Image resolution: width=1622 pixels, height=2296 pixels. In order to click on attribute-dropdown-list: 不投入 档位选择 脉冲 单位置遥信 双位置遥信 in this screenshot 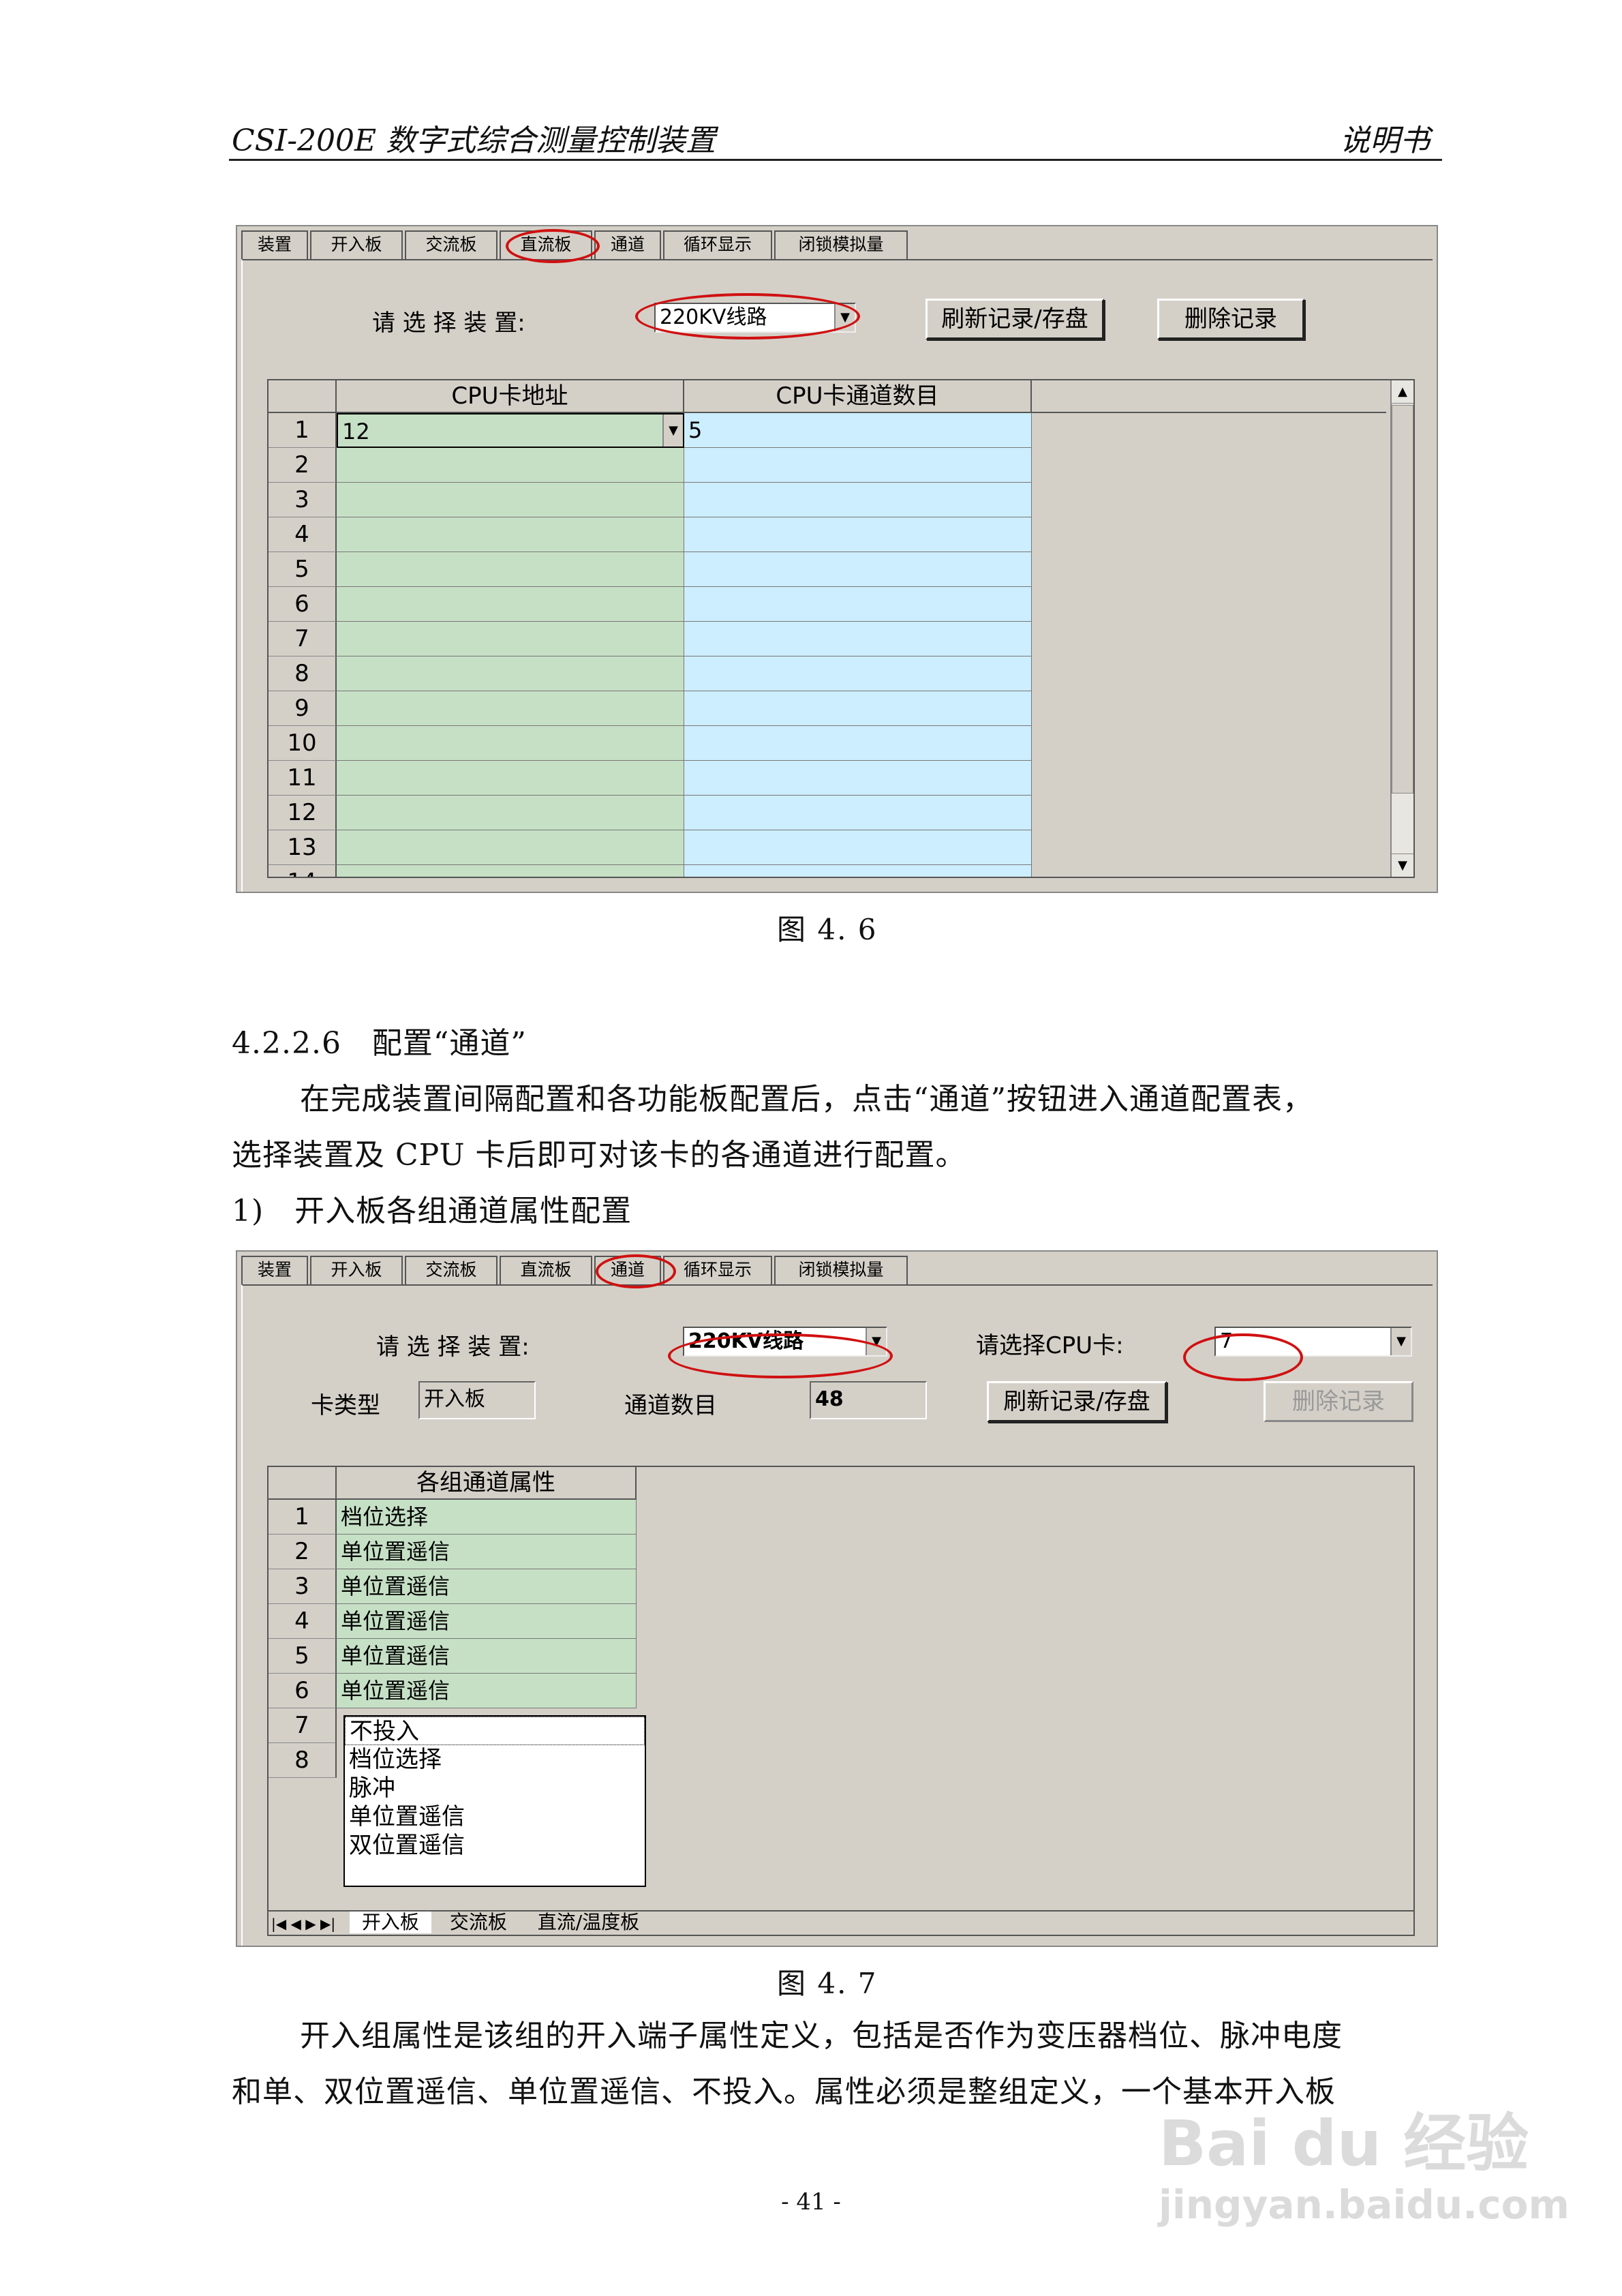, I will do `click(494, 1801)`.